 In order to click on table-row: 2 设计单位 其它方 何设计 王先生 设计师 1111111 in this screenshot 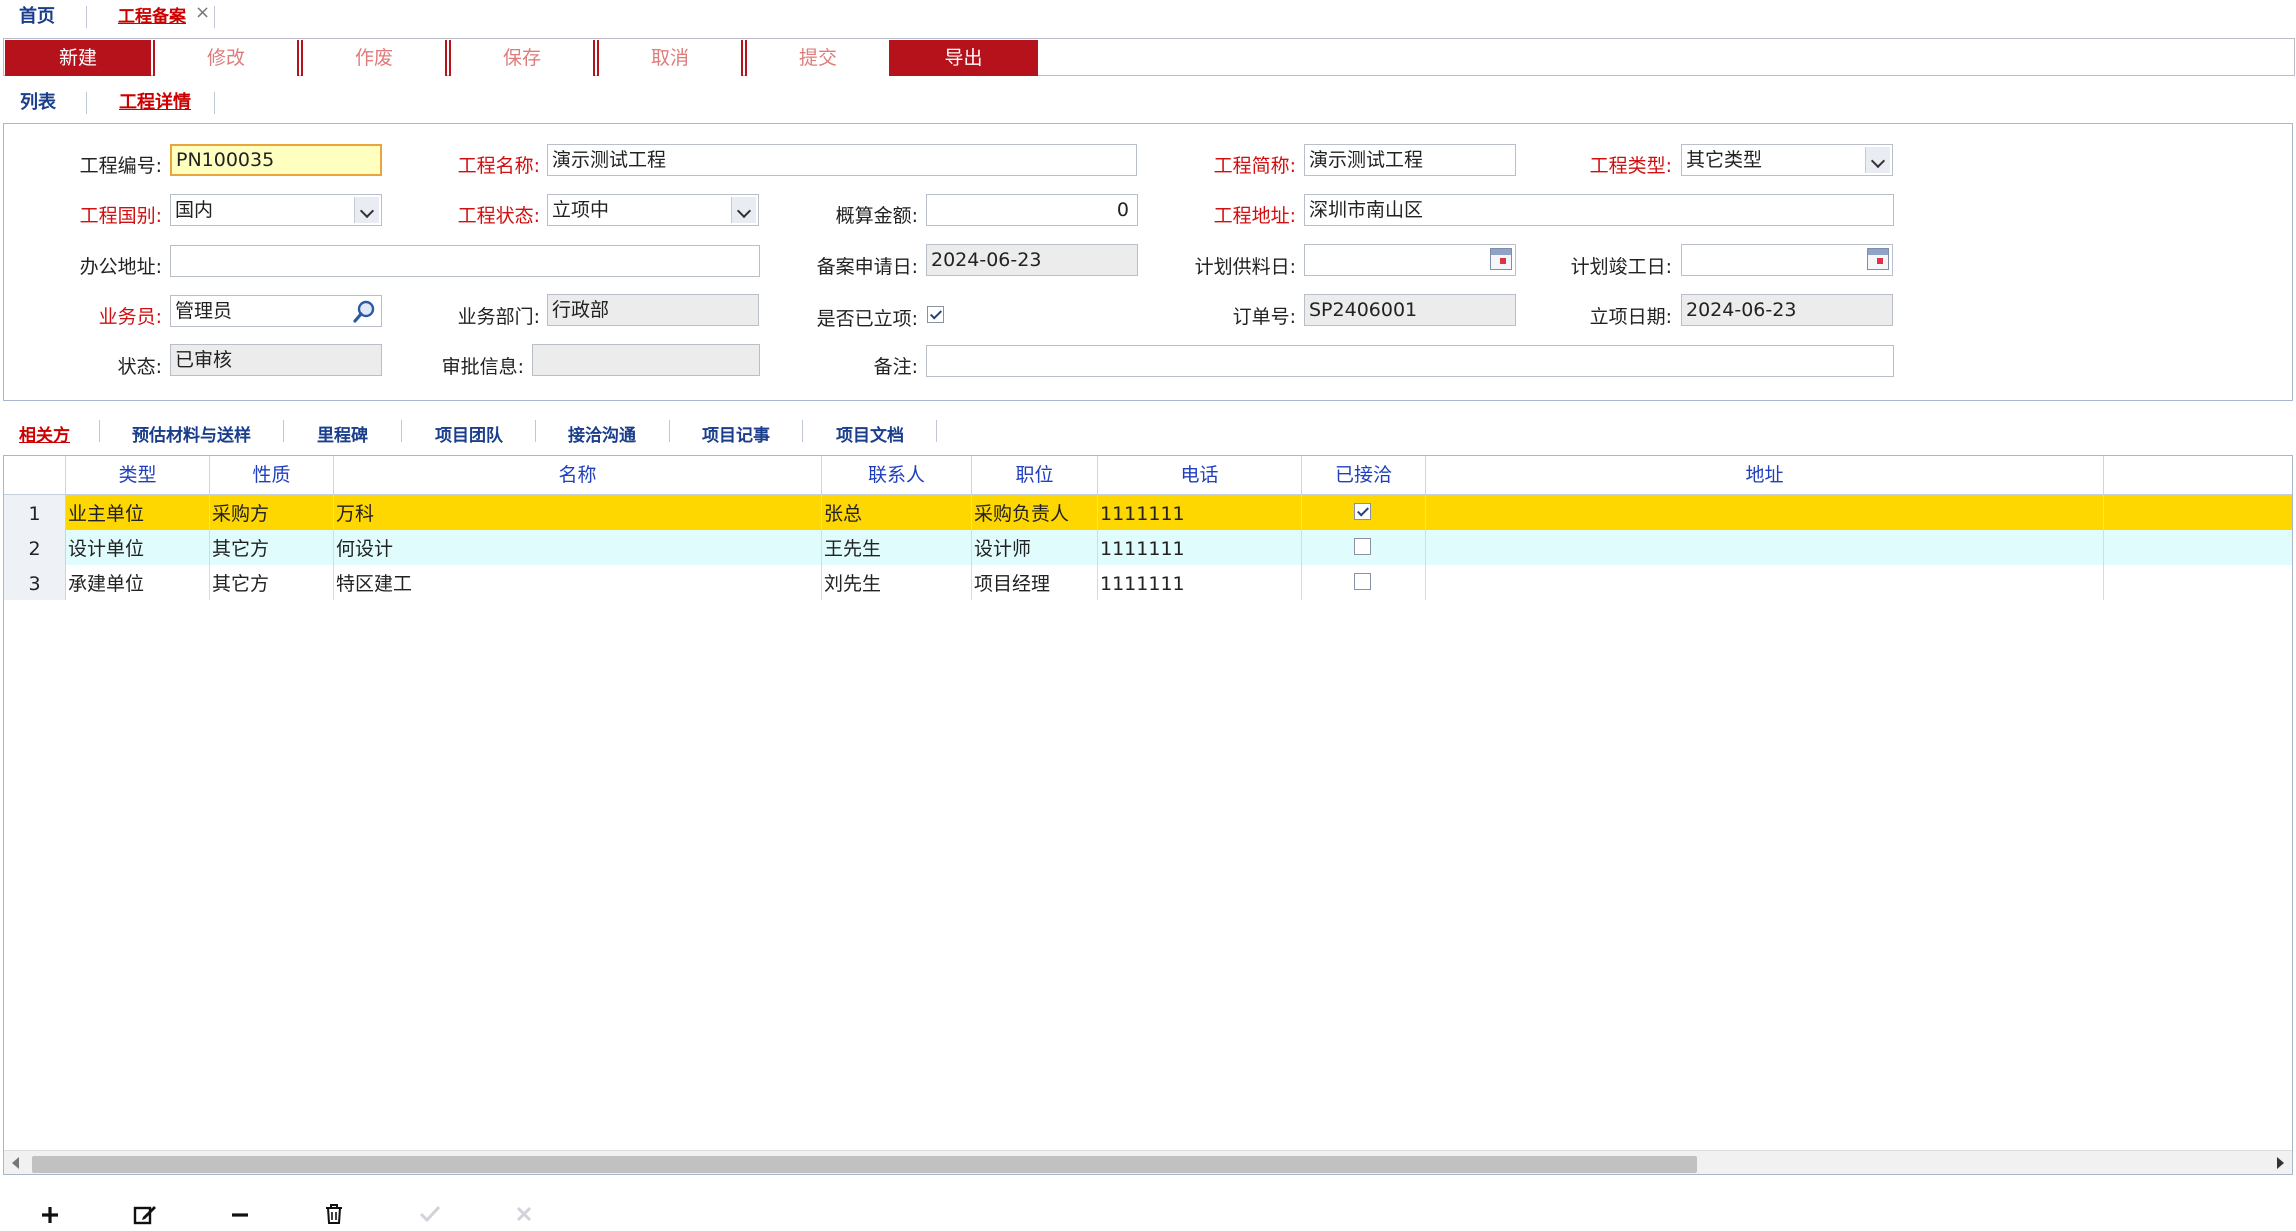, I will do `click(1148, 547)`.